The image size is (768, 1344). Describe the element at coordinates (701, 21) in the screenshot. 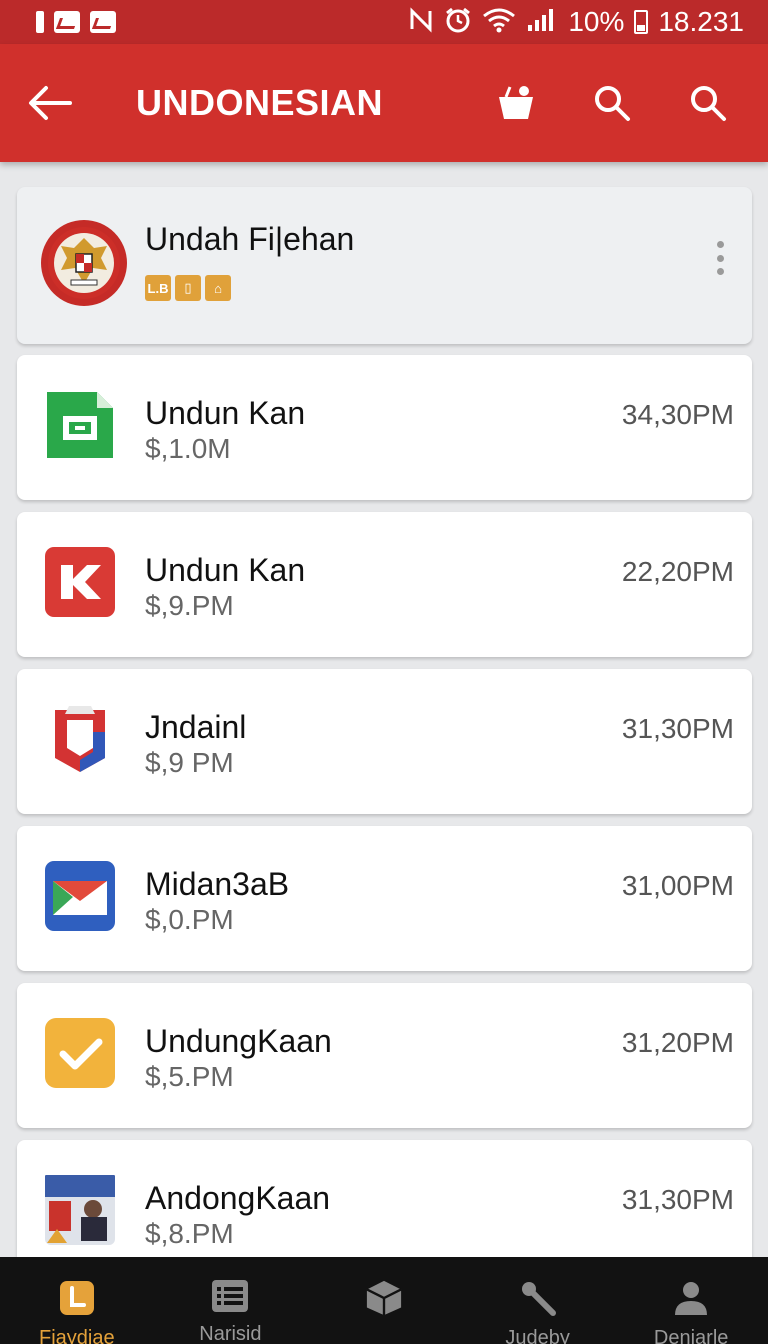

I see `status-time: 18.231` at that location.